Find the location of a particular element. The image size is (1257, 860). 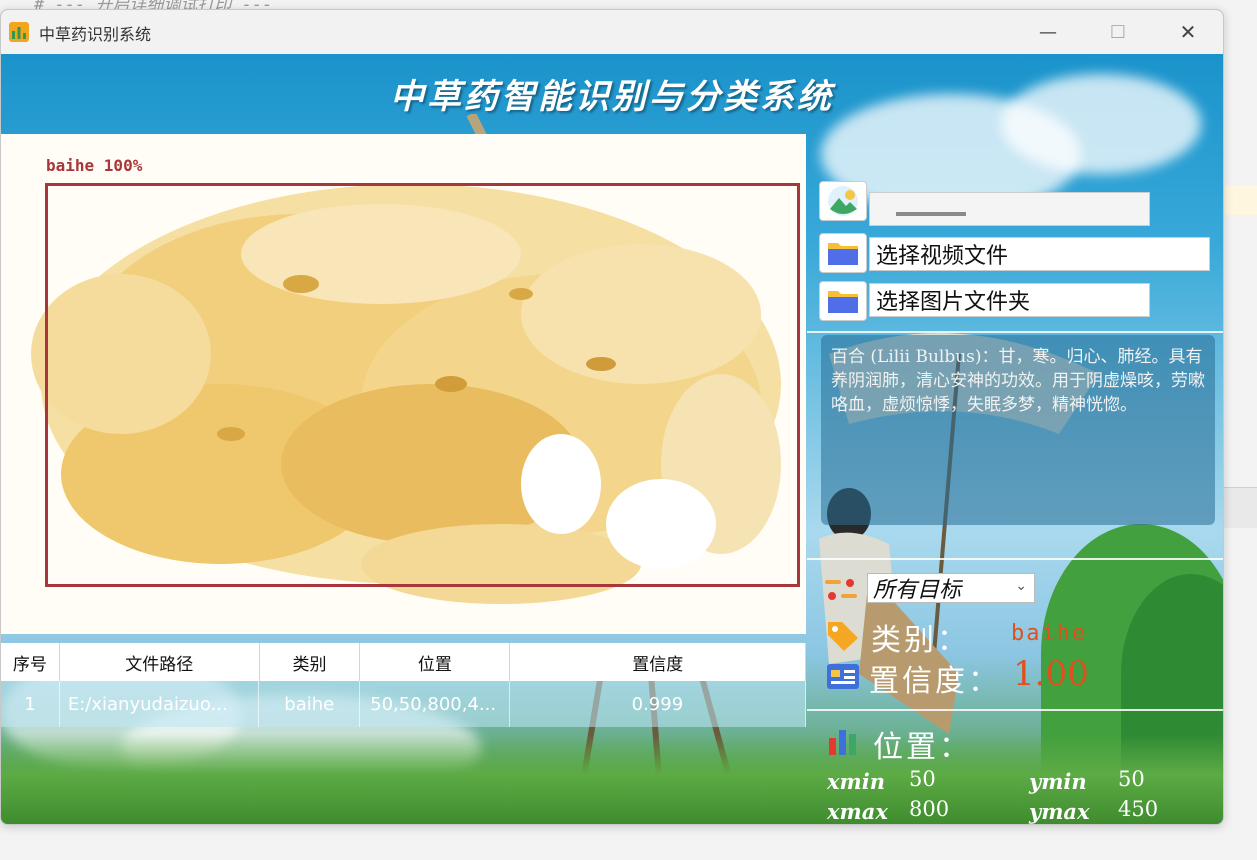

chevron-down-icon: ⌄ is located at coordinates (1021, 586).